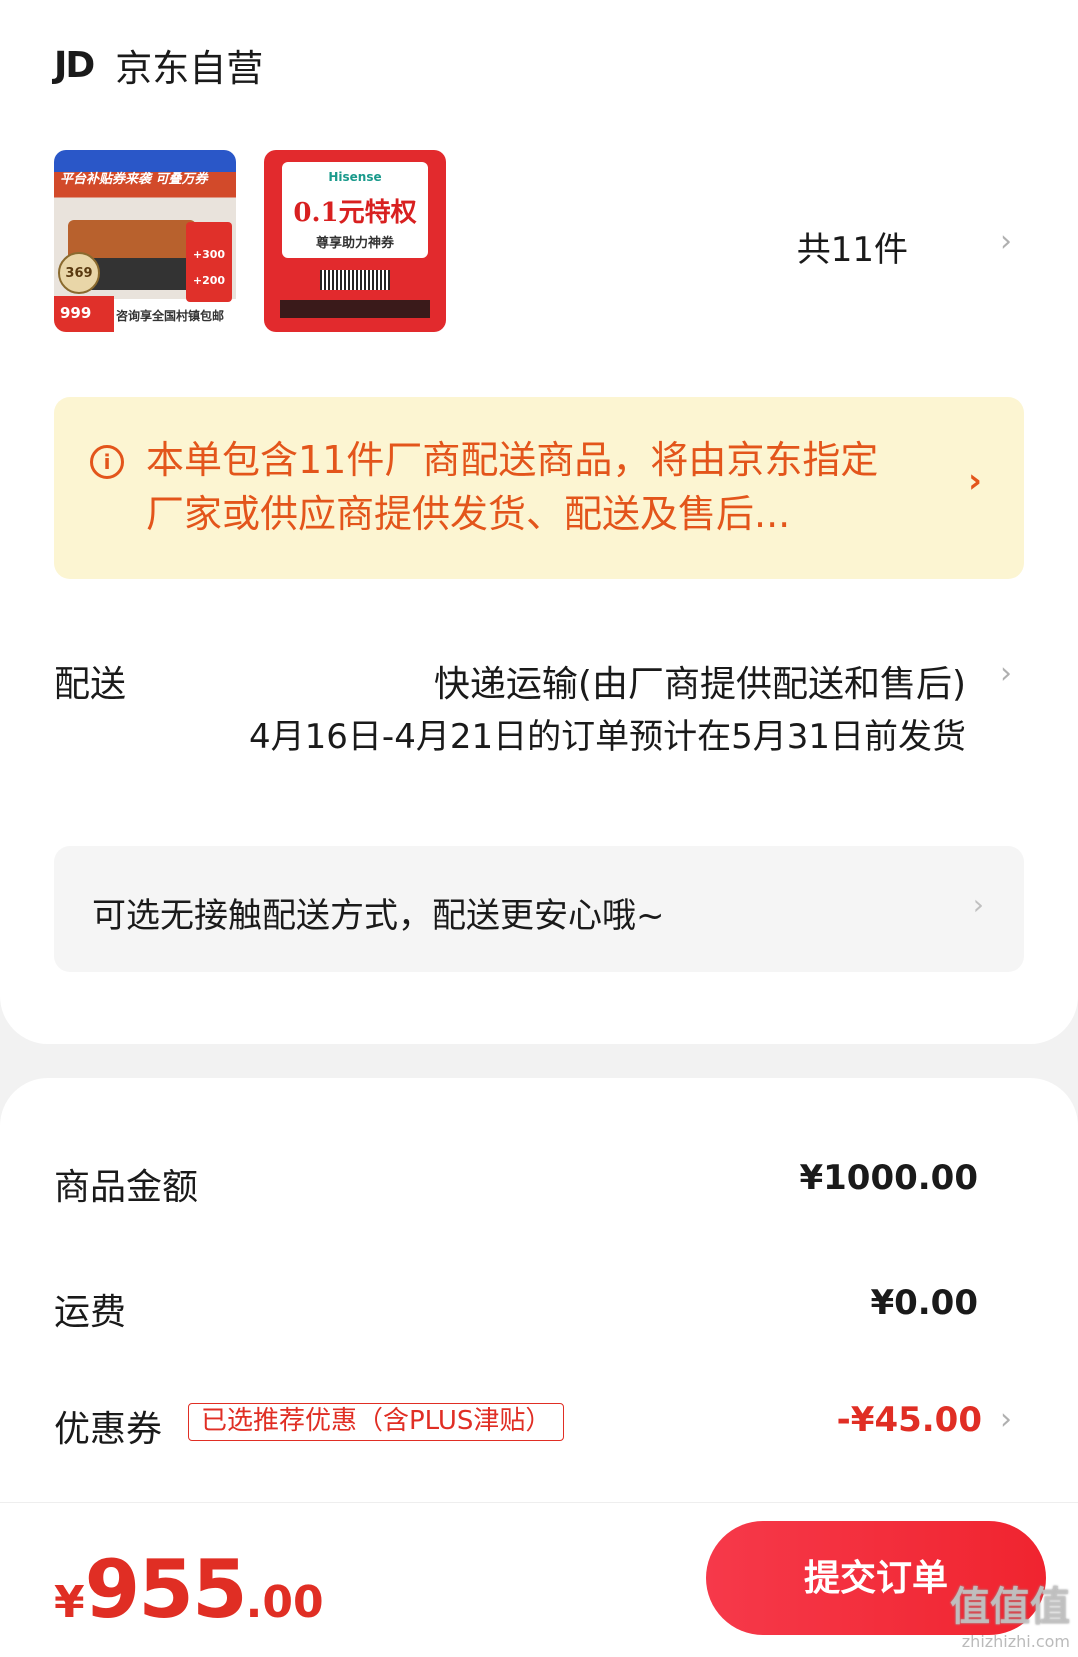 The image size is (1078, 1657). Describe the element at coordinates (126, 1187) in the screenshot. I see `goods-amount-label: 商品金额` at that location.